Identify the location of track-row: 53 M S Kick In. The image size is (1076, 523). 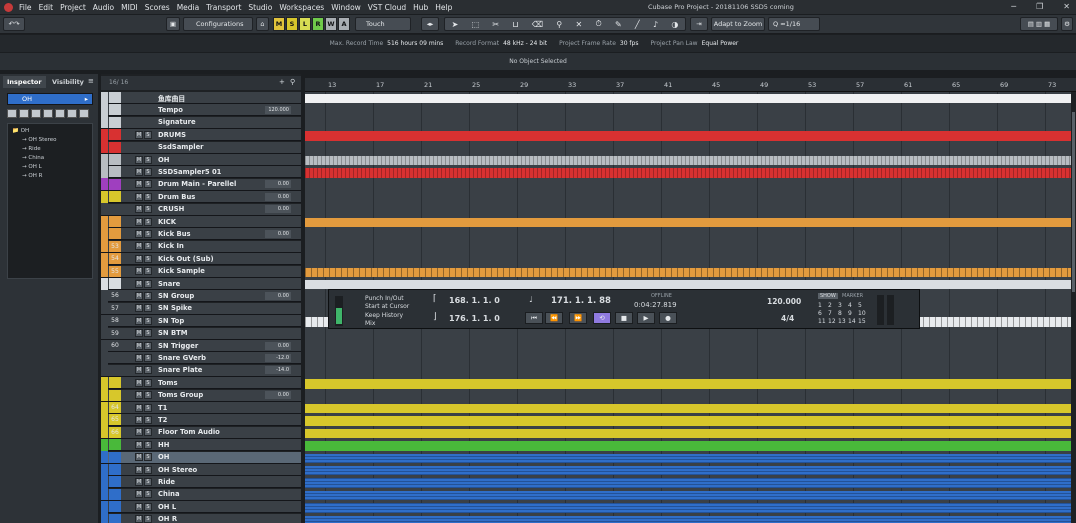
(201, 246).